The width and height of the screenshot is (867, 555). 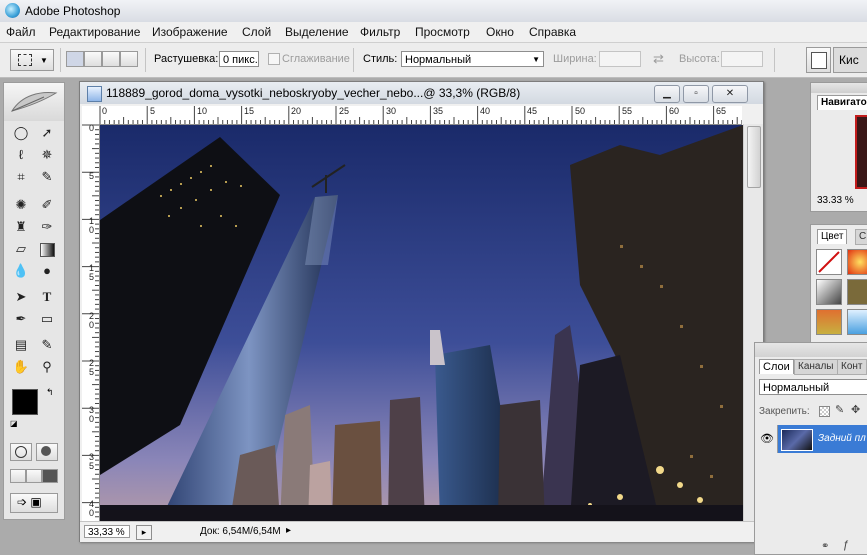 What do you see at coordinates (766, 439) in the screenshot?
I see `layer-visibility-toggle: 👁` at bounding box center [766, 439].